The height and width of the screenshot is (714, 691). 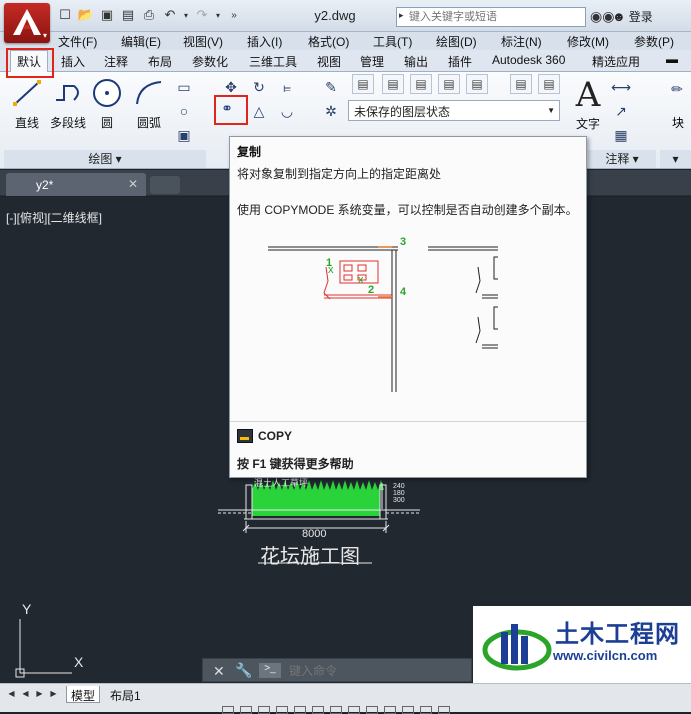 What do you see at coordinates (228, 710) in the screenshot?
I see `snap-icon` at bounding box center [228, 710].